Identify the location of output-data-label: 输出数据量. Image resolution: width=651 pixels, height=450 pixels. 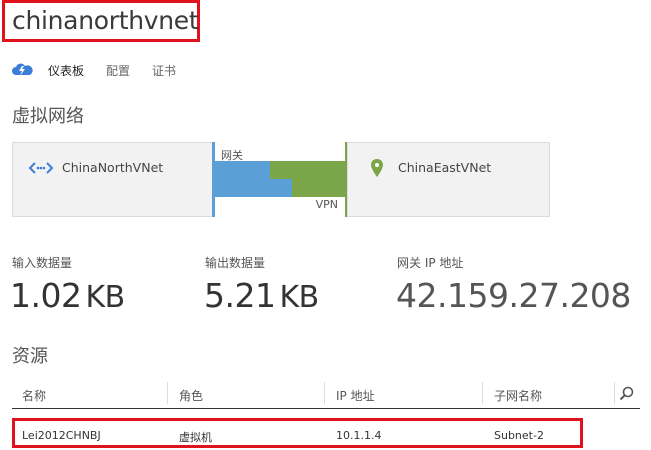
(235, 263).